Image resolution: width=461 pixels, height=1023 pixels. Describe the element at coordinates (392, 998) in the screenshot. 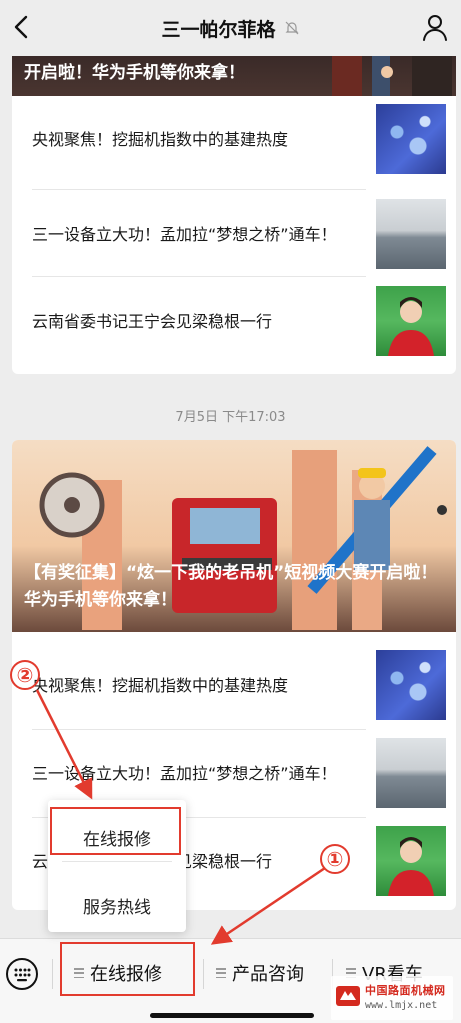

I see `site-watermark: 中国路面机械网 www.lmjx.net` at that location.